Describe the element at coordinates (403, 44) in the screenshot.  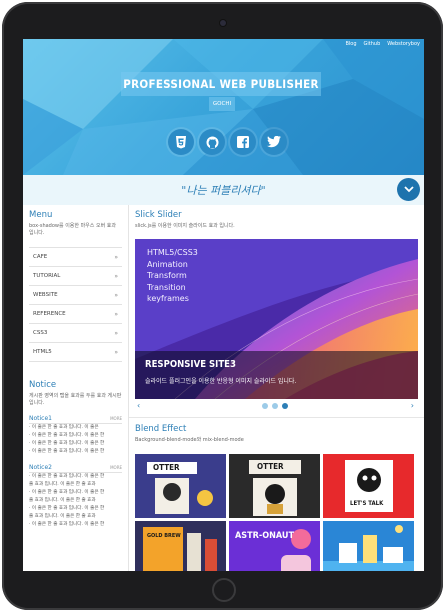
I see `top-link-webstoryboy: Webstoryboy` at that location.